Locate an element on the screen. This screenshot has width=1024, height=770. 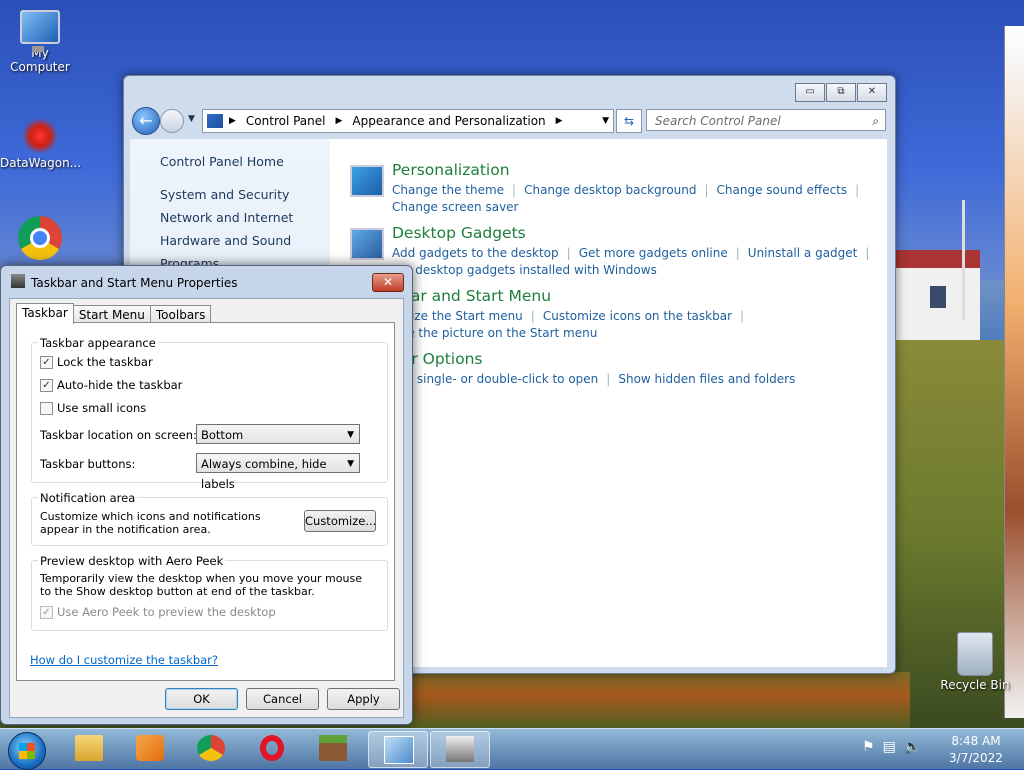
link-change-screensaver: Change screen saver is located at coordinates (455, 207).